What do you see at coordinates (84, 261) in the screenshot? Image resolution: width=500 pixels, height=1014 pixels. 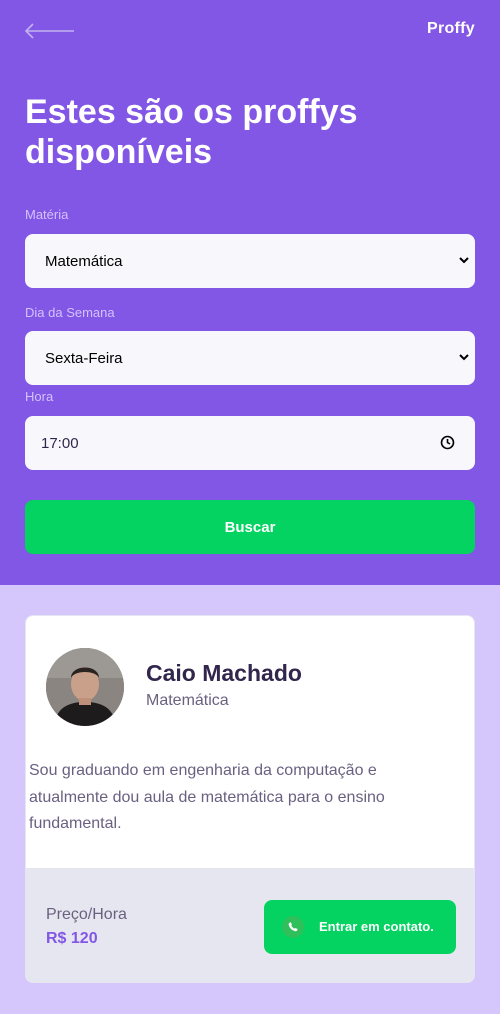 I see `subject-select-value: Matemática` at bounding box center [84, 261].